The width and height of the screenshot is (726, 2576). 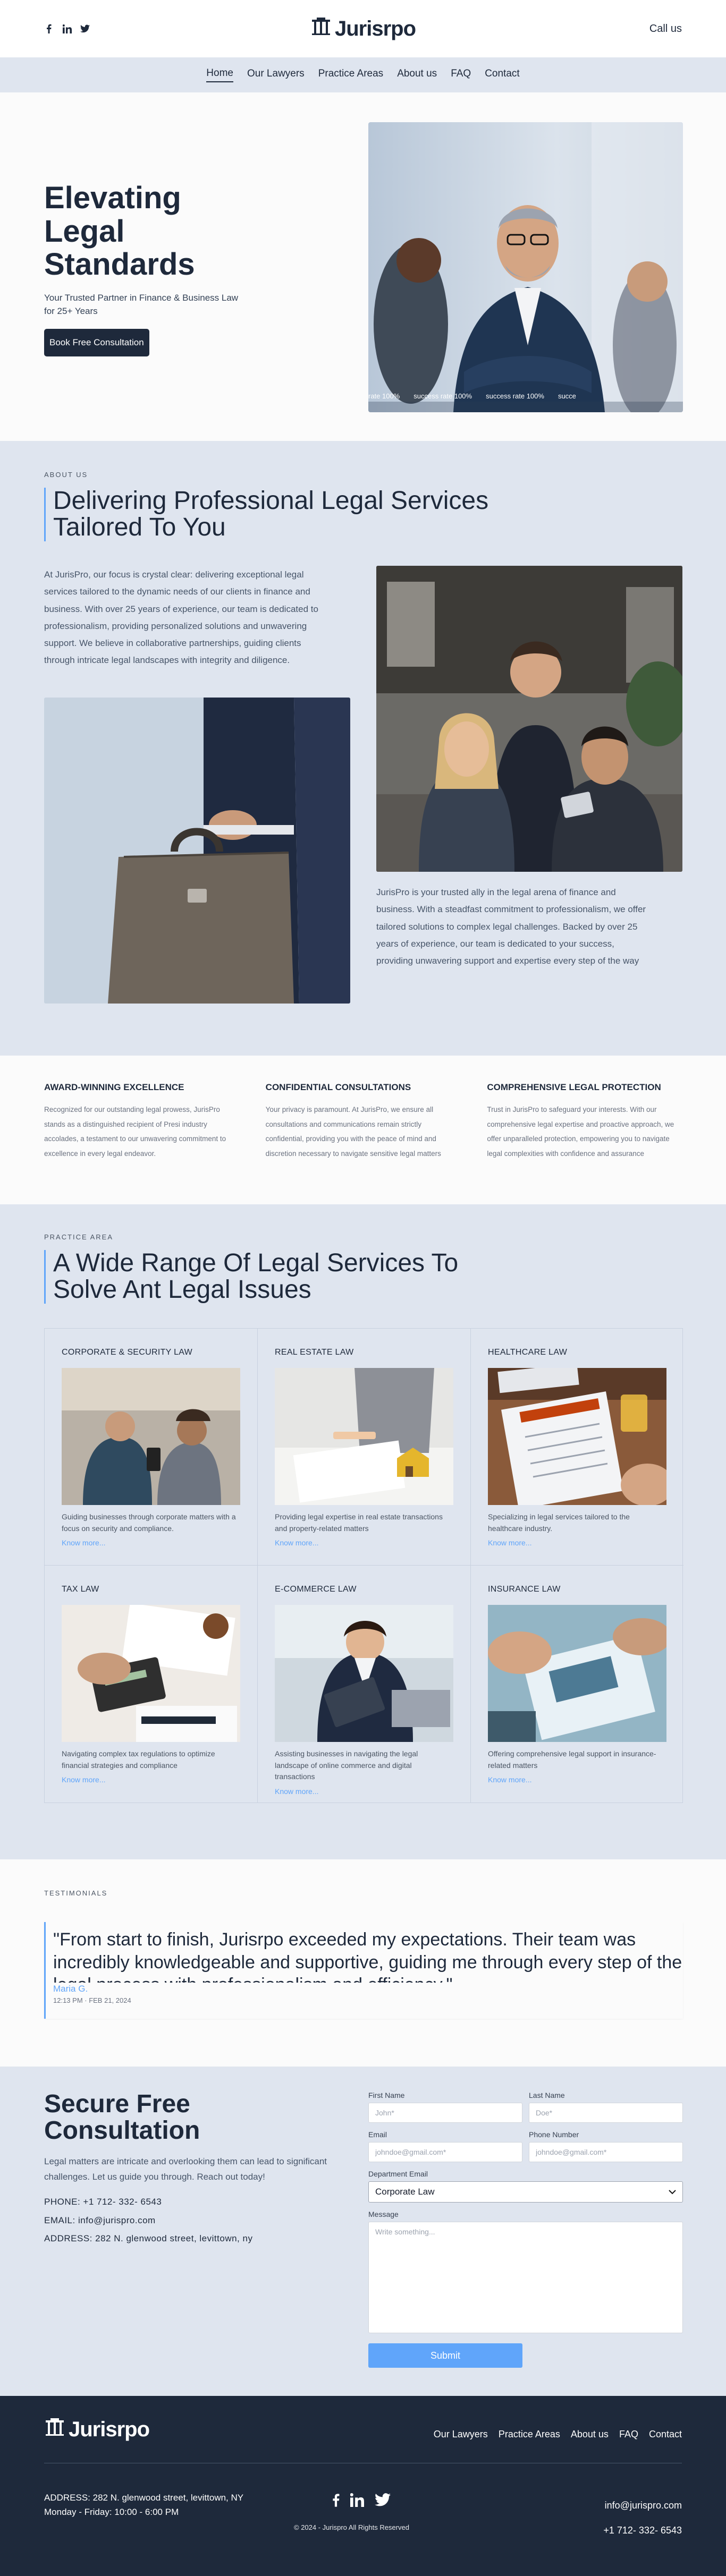 I want to click on insurance-documents-image, so click(x=577, y=1673).